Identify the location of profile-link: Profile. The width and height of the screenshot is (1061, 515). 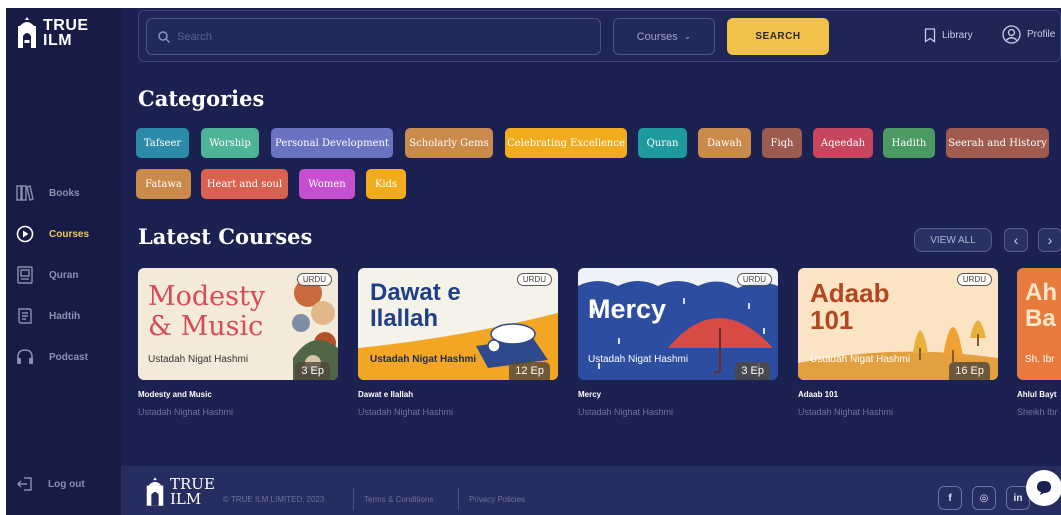
(1028, 34).